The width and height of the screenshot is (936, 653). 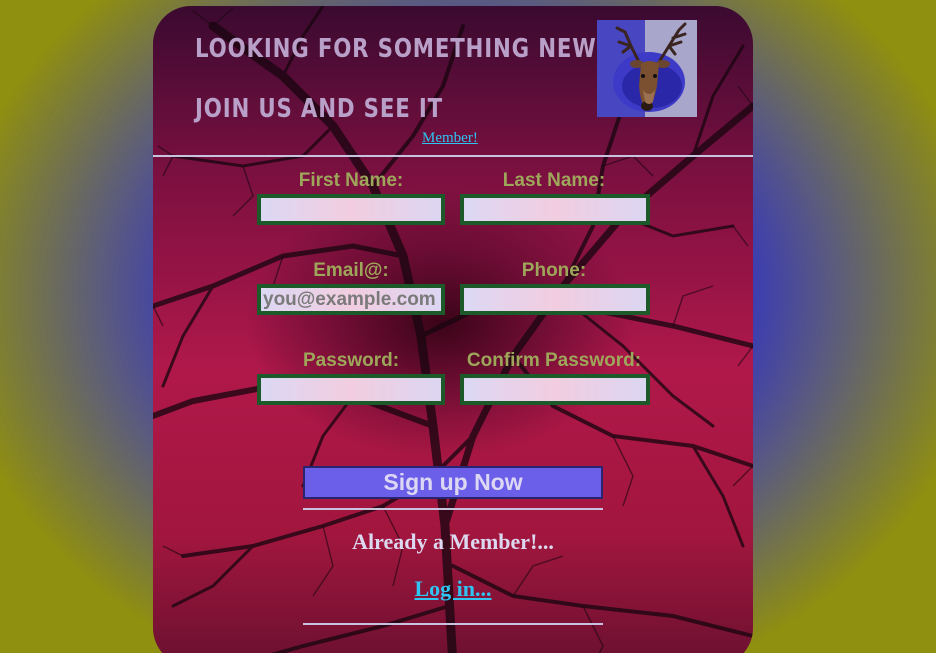 I want to click on last-name-label: Last Name:, so click(x=554, y=180).